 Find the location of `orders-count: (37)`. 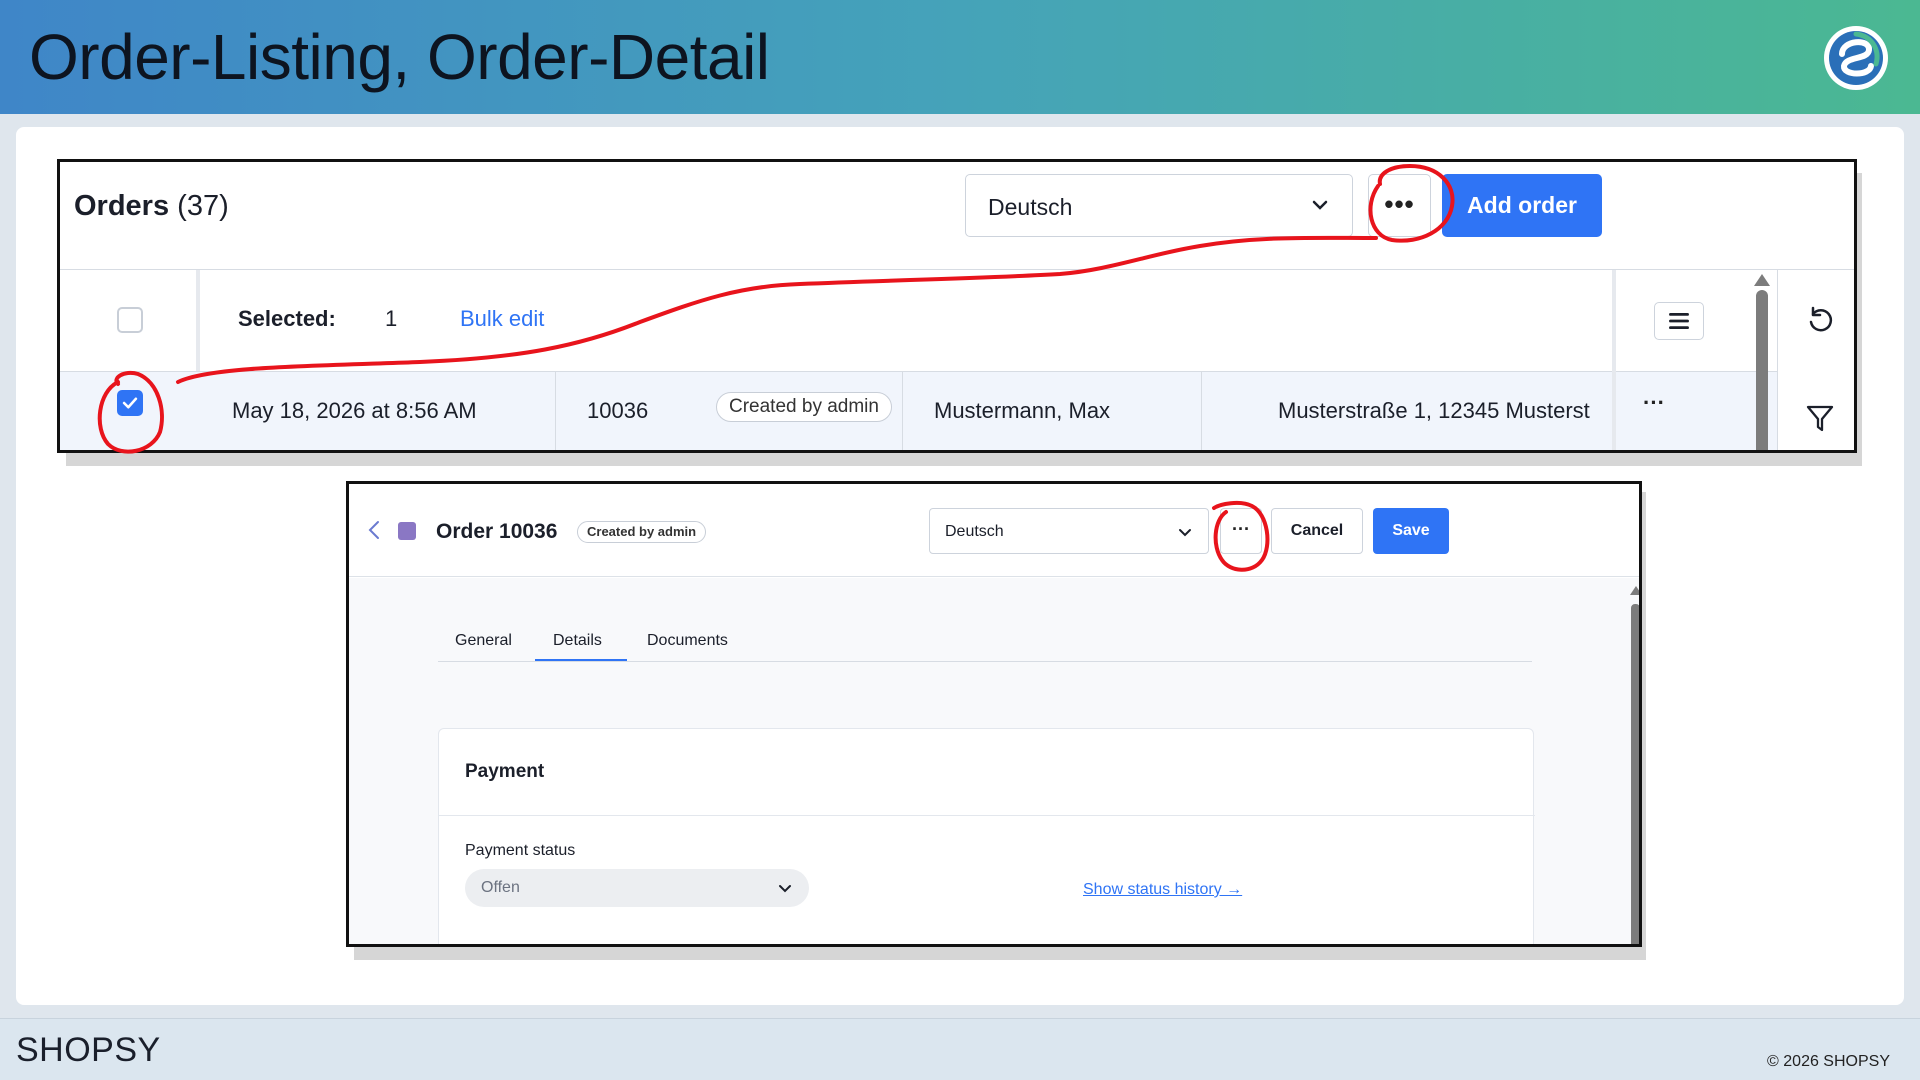

orders-count: (37) is located at coordinates (203, 206).